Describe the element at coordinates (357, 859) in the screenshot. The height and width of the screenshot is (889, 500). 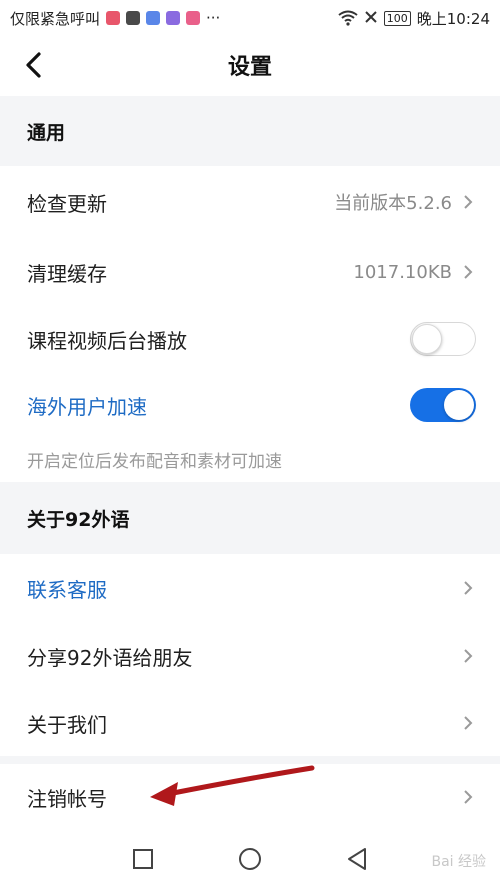
I see `back-triangle-icon` at that location.